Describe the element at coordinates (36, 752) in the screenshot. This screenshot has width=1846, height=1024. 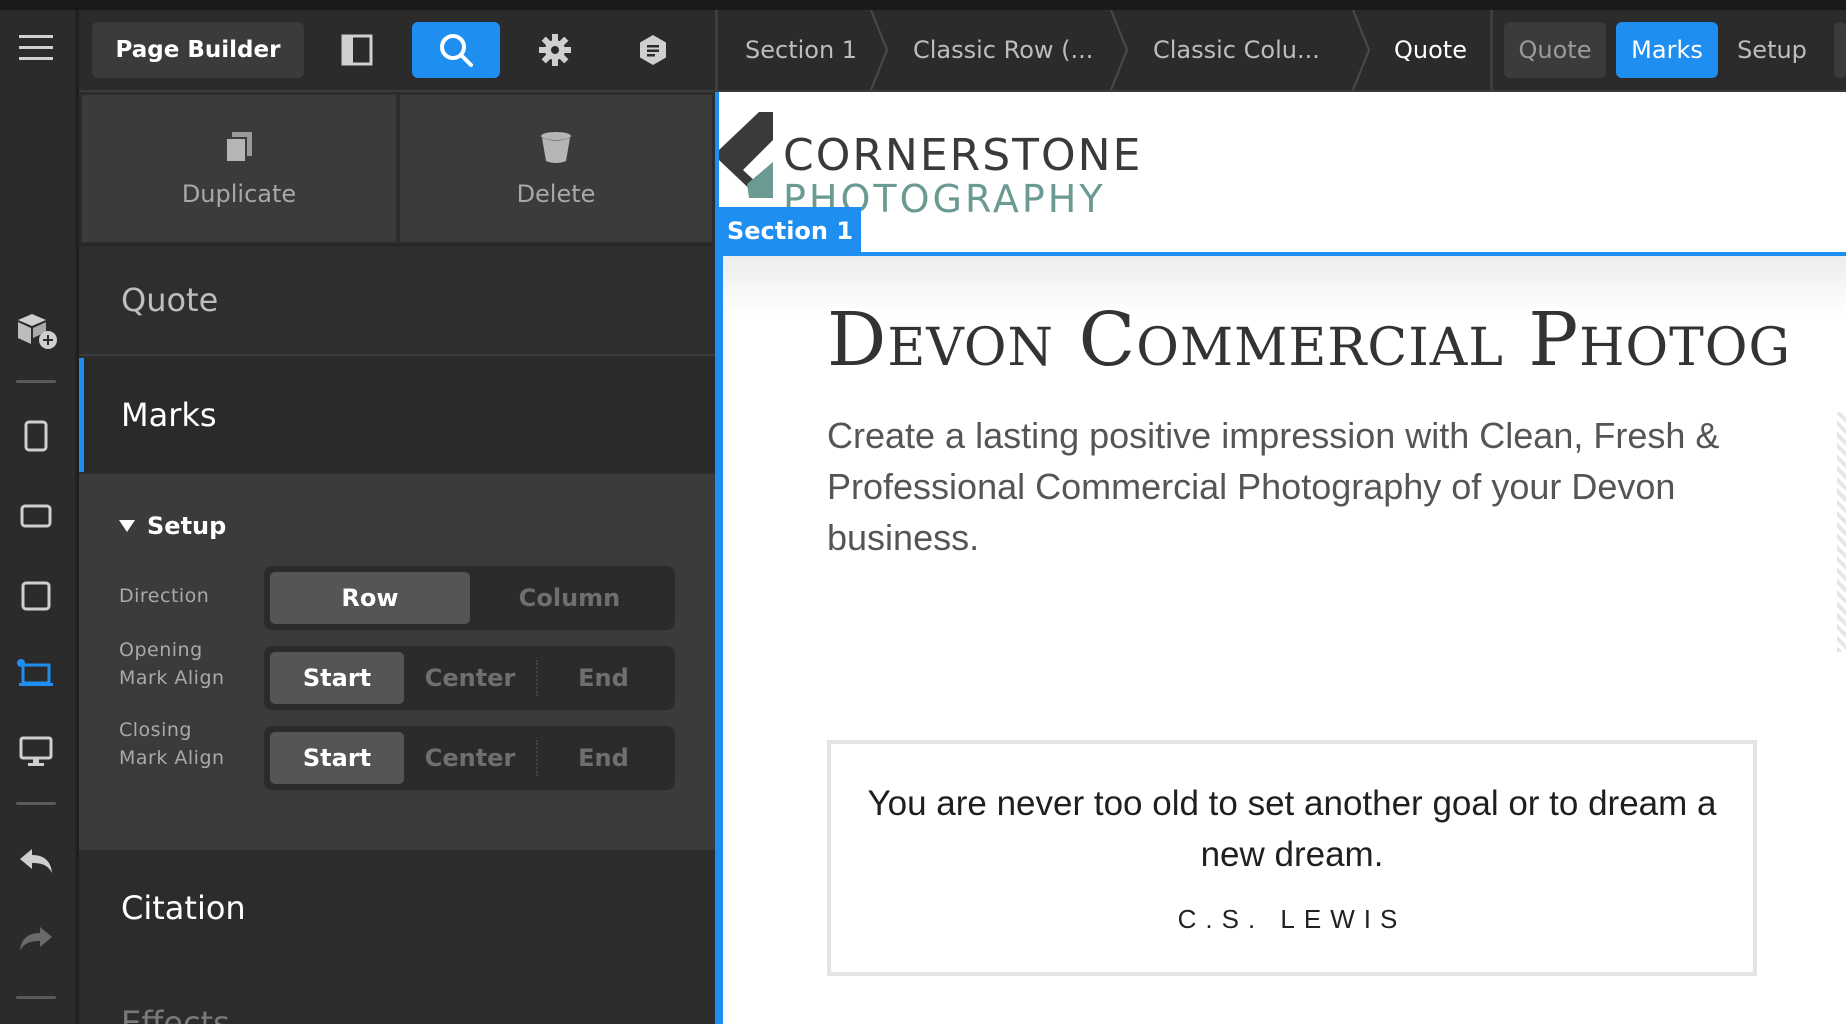
I see `desktop-view-icon` at that location.